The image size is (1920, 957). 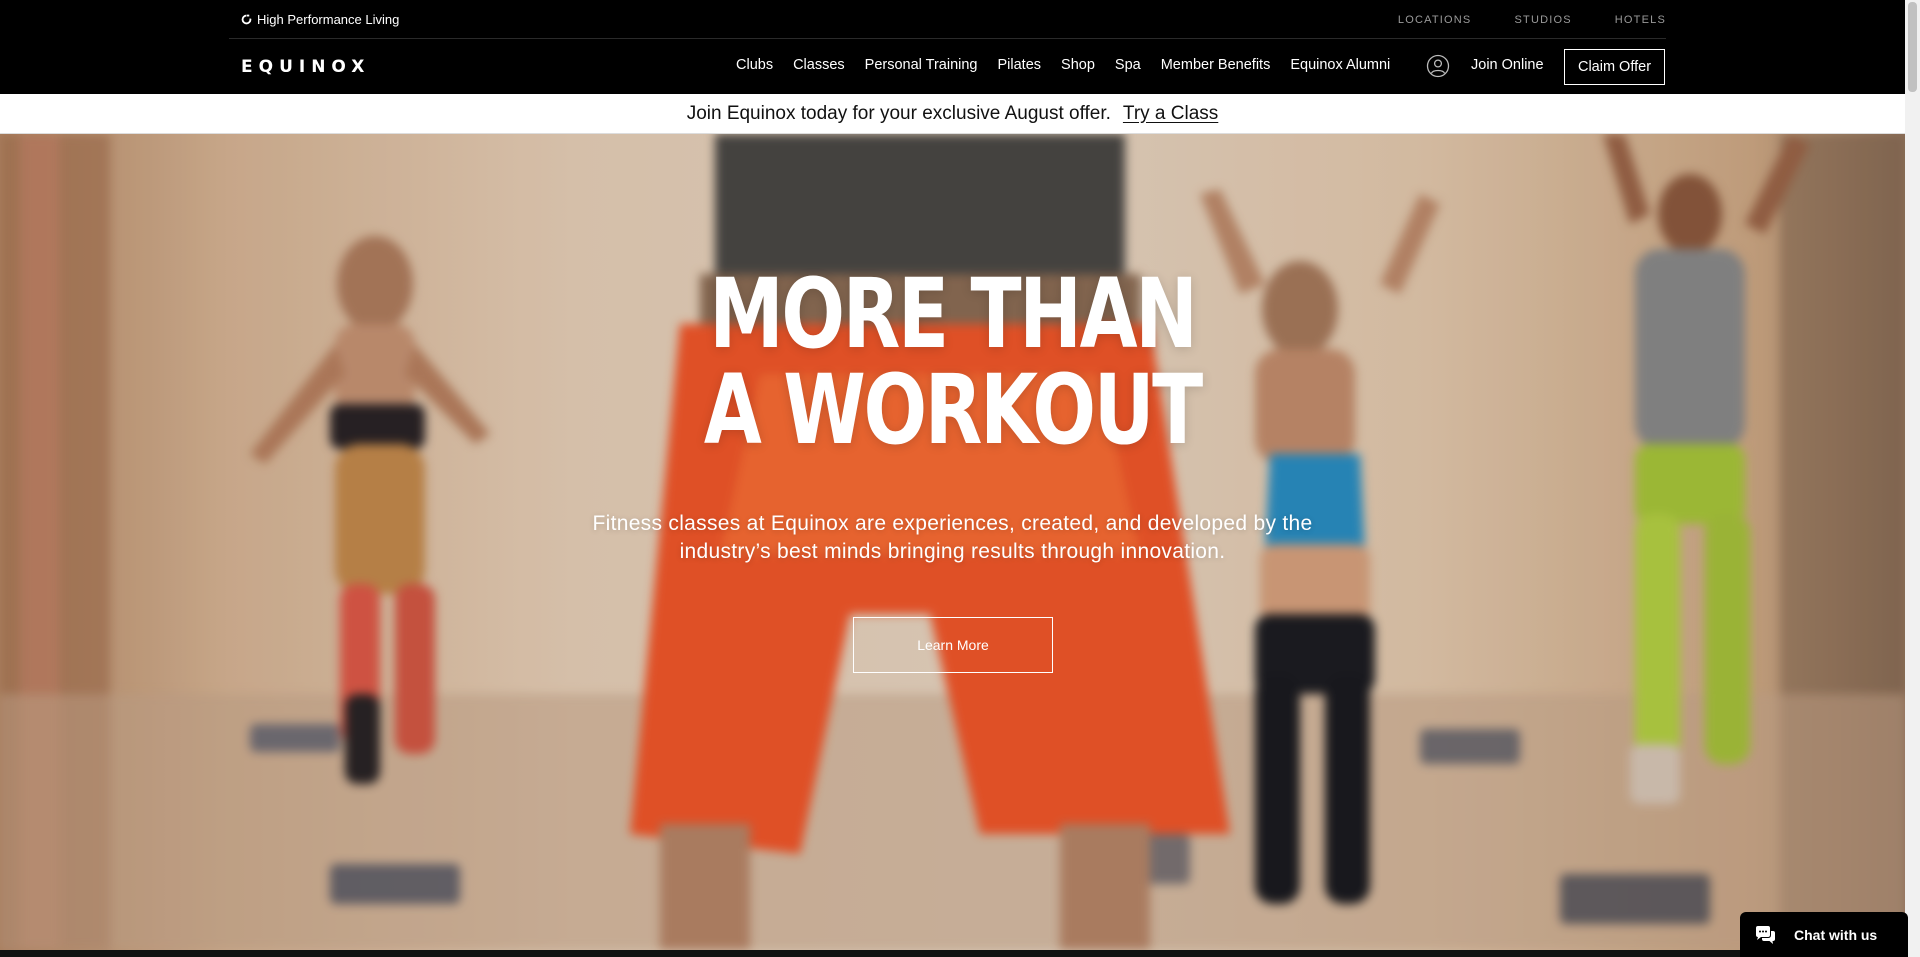 What do you see at coordinates (1170, 114) in the screenshot?
I see `try-a-class-link: Try a Class` at bounding box center [1170, 114].